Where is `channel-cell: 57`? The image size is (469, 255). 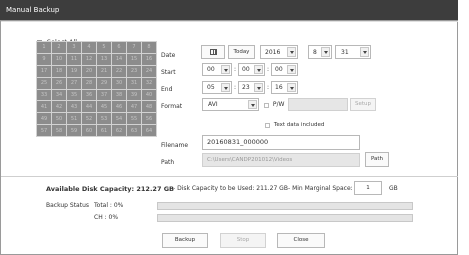 channel-cell: 57 is located at coordinates (44, 130).